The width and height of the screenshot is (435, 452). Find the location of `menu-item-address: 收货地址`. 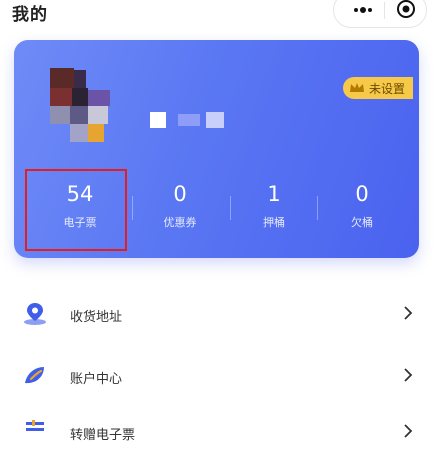

menu-item-address: 收货地址 is located at coordinates (217, 314).